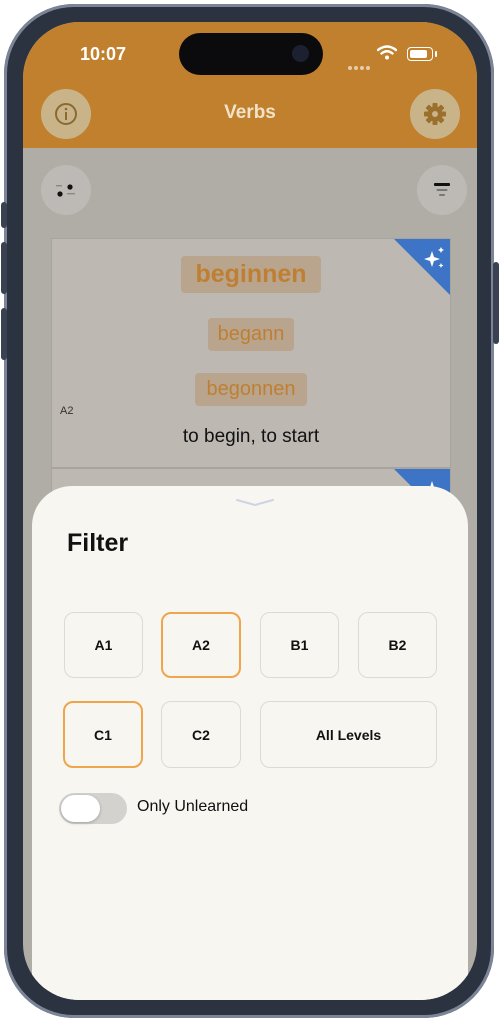  What do you see at coordinates (299, 645) in the screenshot?
I see `level-b1-button: B1` at bounding box center [299, 645].